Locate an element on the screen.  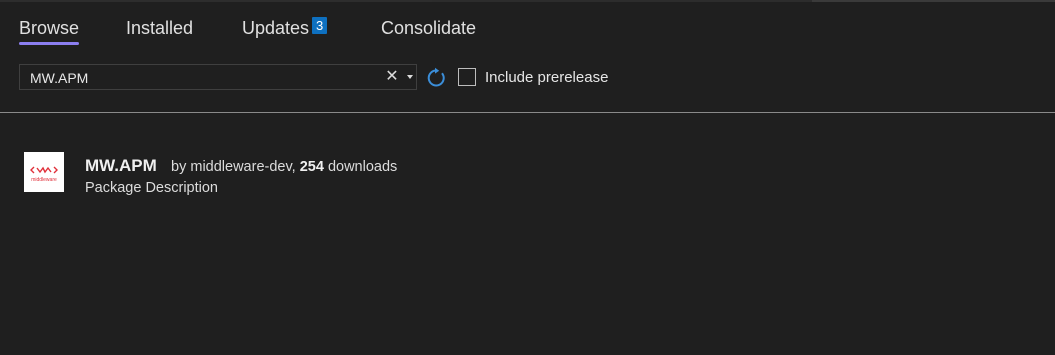
package-by: by is located at coordinates (179, 167).